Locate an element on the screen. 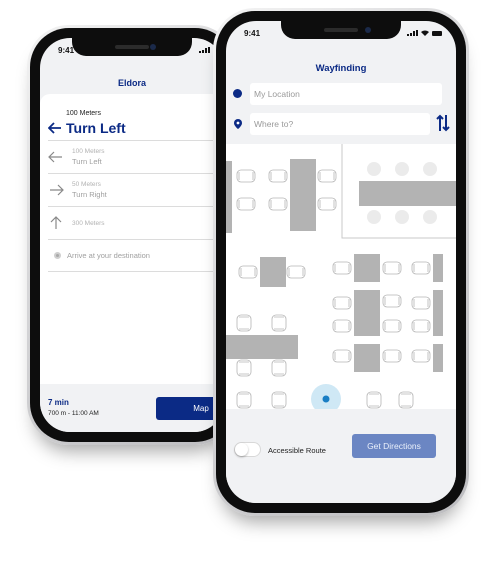 The width and height of the screenshot is (500, 570). accessible-route-label: Accessible Route is located at coordinates (297, 450).